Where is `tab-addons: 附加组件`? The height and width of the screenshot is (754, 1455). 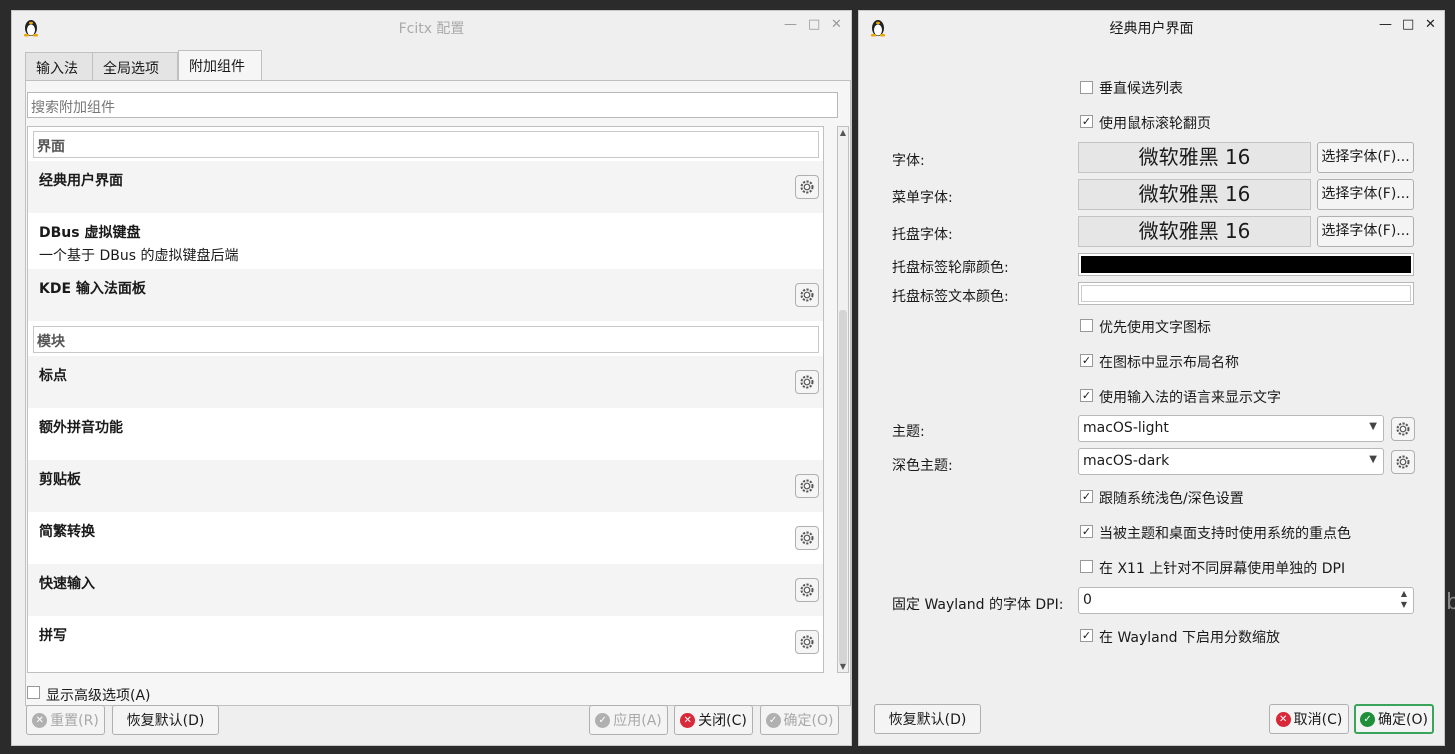
tab-addons: 附加组件 is located at coordinates (220, 65).